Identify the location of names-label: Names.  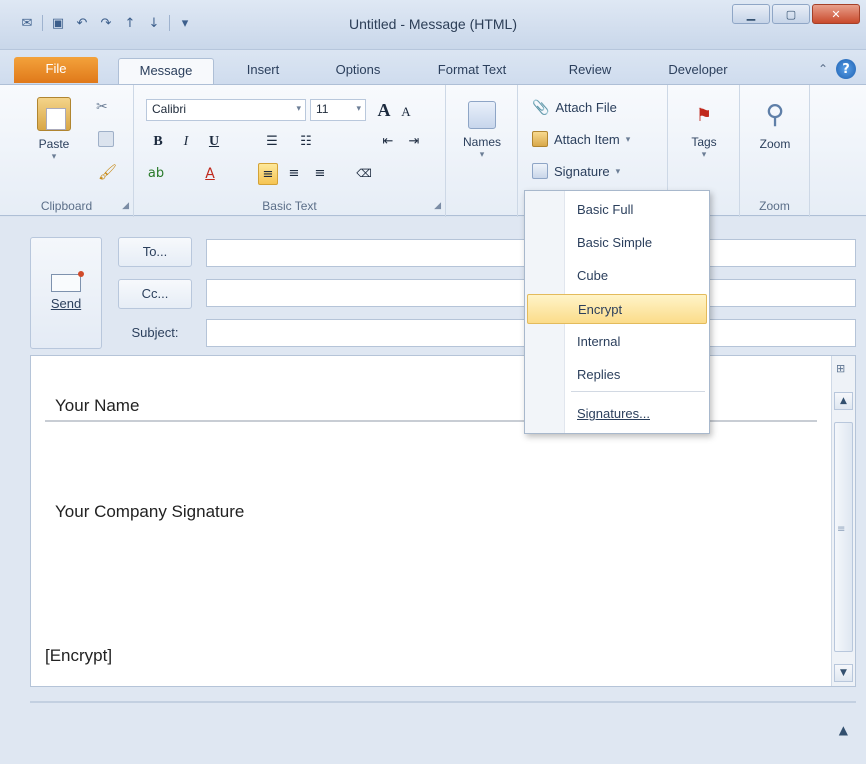
(481, 142).